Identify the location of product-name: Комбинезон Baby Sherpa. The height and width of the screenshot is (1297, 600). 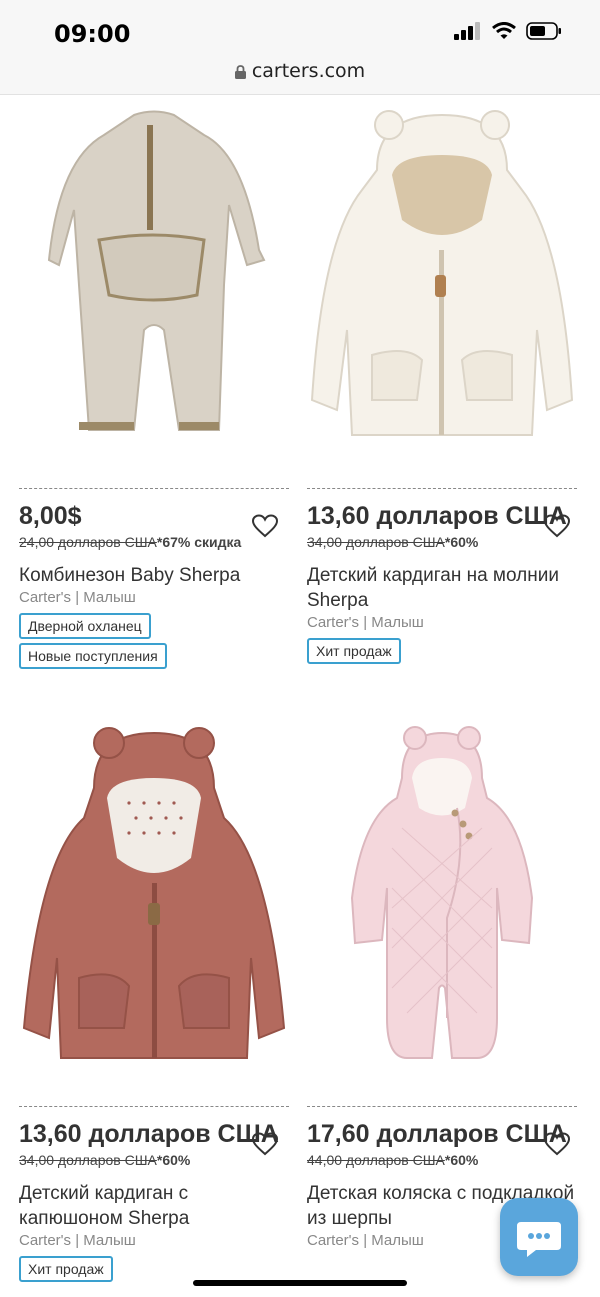
(154, 575).